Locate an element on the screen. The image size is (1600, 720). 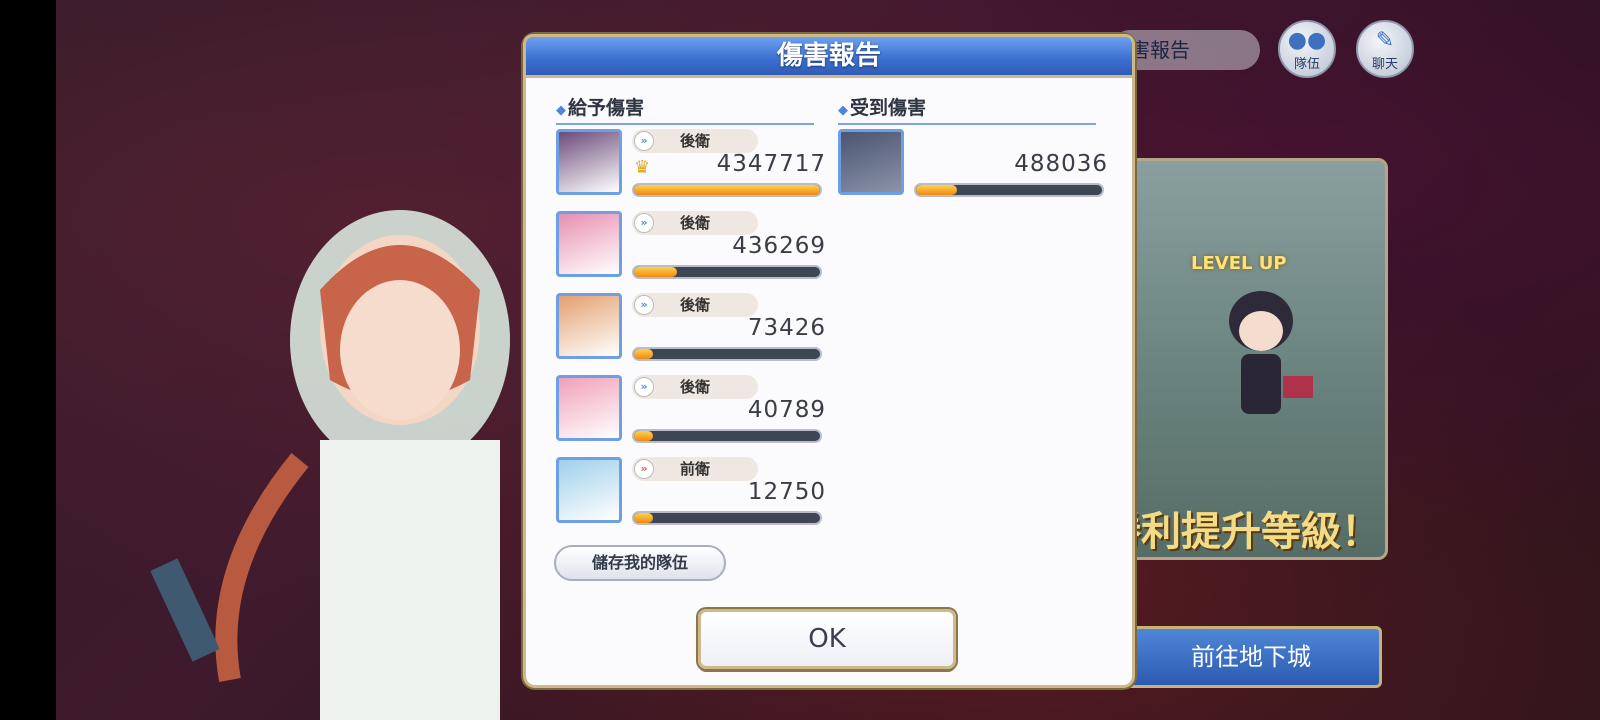
damage-value: 4347717 is located at coordinates (771, 164).